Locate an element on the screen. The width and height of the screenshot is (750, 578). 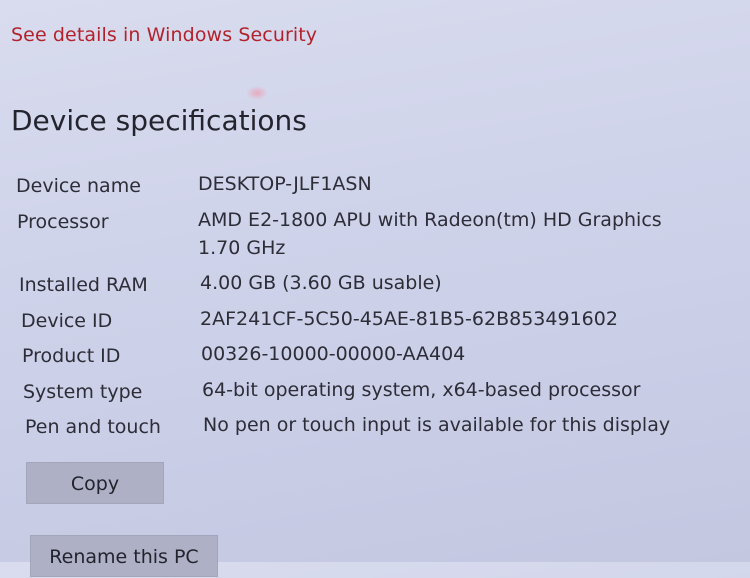
spec-label-processor: Processor is located at coordinates (63, 222).